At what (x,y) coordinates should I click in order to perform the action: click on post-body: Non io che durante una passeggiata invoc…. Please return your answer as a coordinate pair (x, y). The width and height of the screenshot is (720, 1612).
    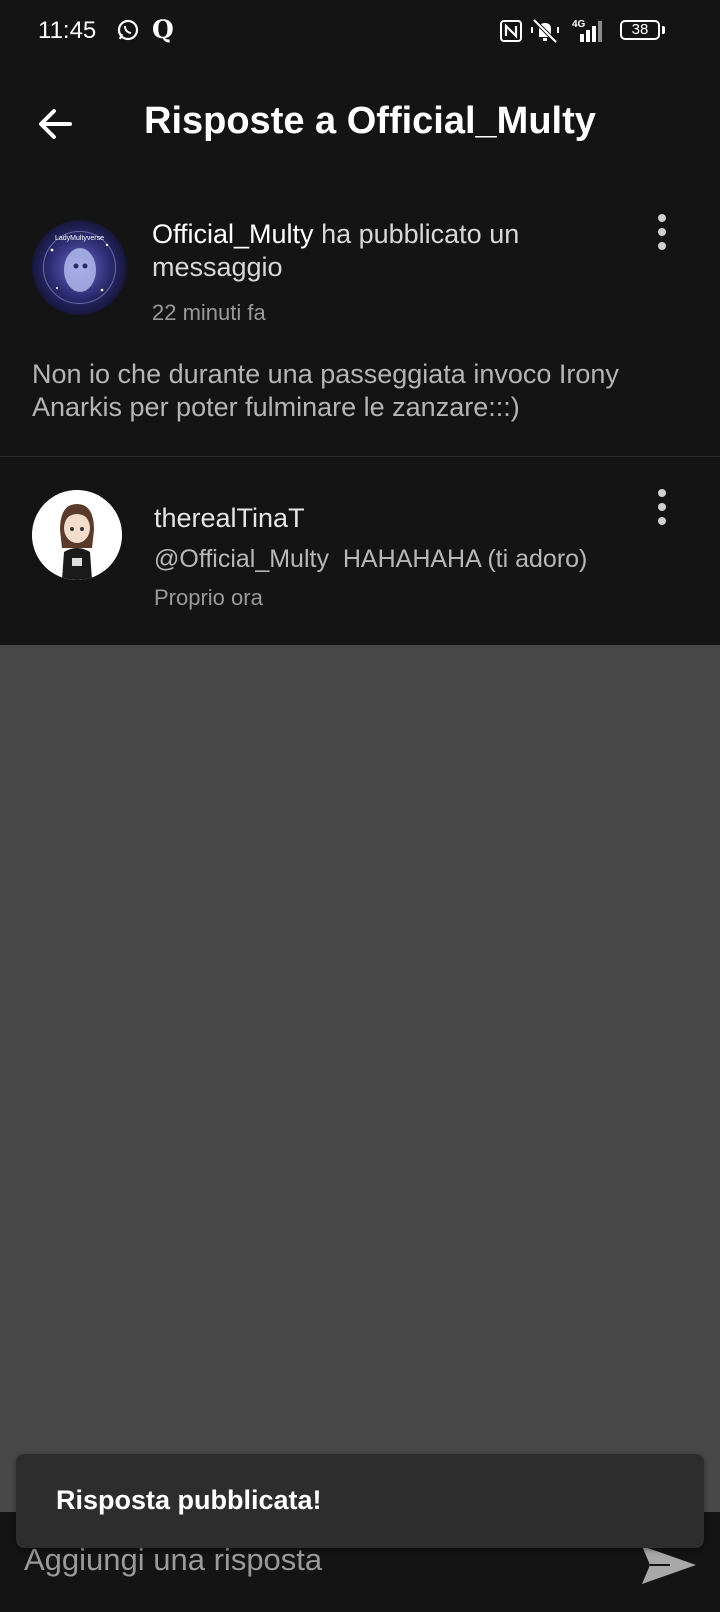
    Looking at the image, I should click on (325, 390).